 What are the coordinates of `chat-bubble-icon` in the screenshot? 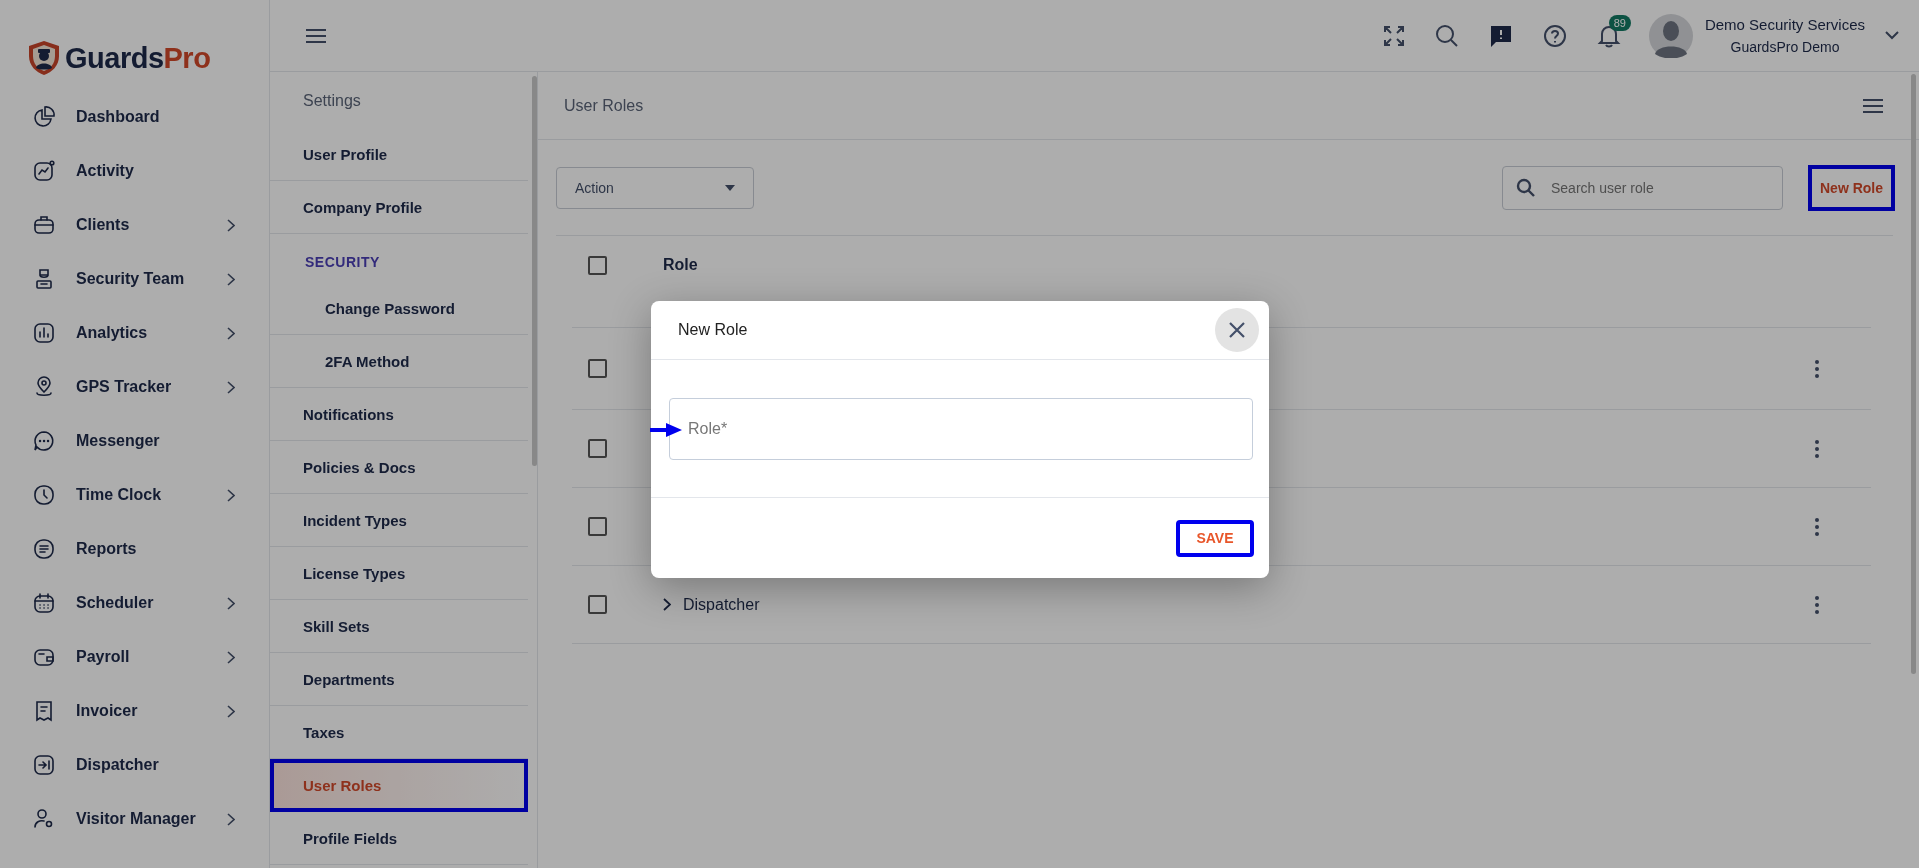 It's located at (44, 441).